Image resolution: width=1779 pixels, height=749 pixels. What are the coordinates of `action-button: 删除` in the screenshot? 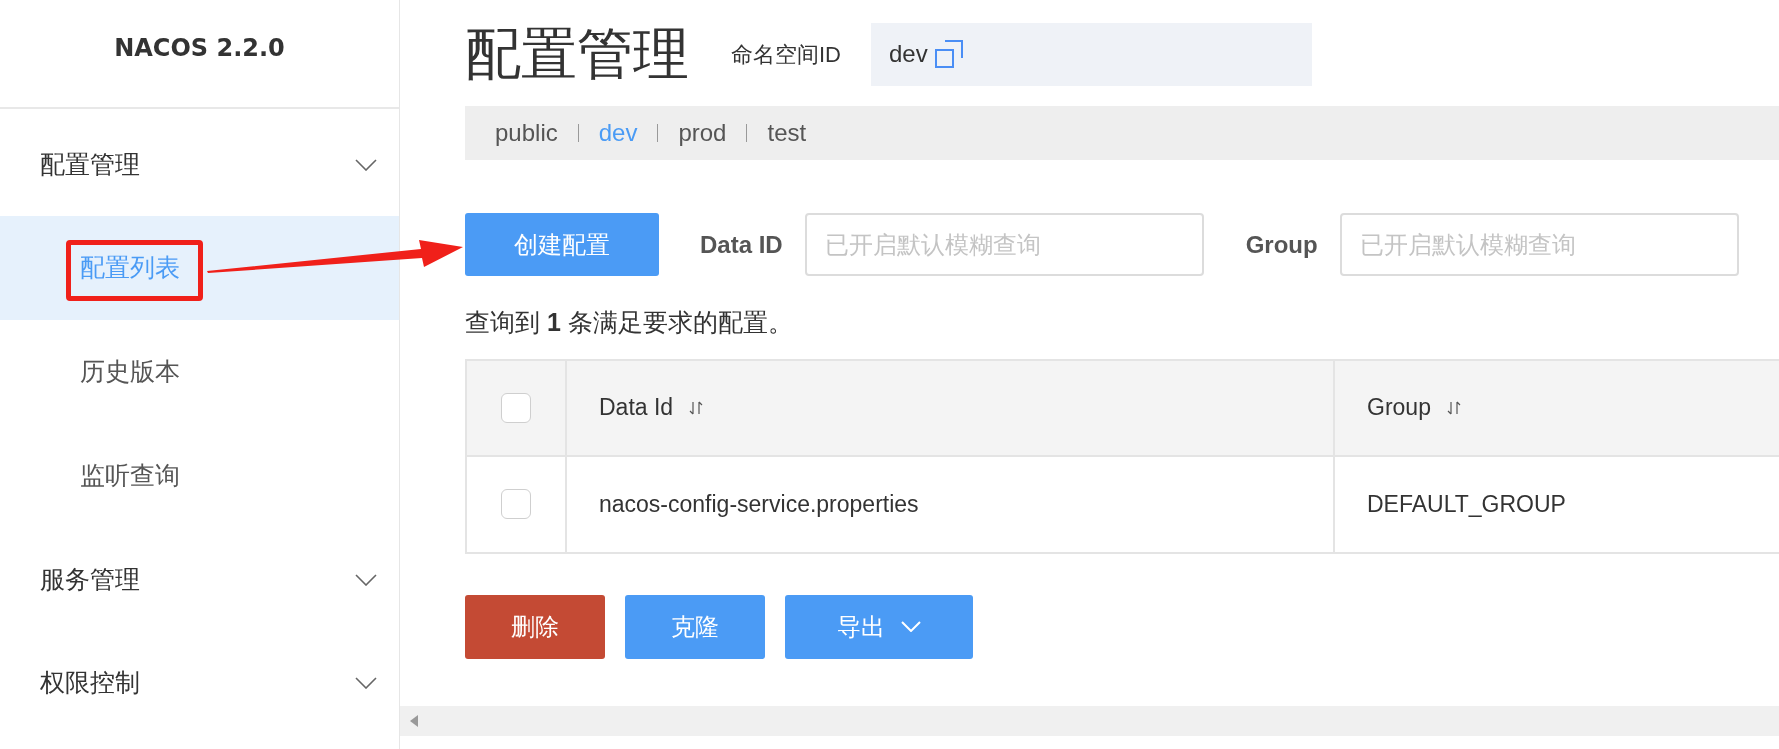 It's located at (535, 626).